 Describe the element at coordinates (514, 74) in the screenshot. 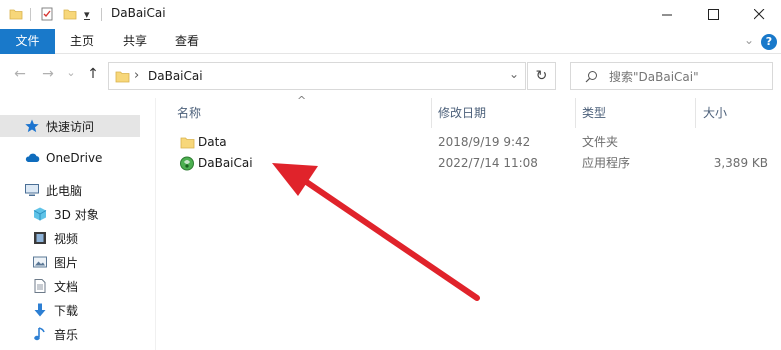

I see `address-dropdown-icon: ⌄` at that location.